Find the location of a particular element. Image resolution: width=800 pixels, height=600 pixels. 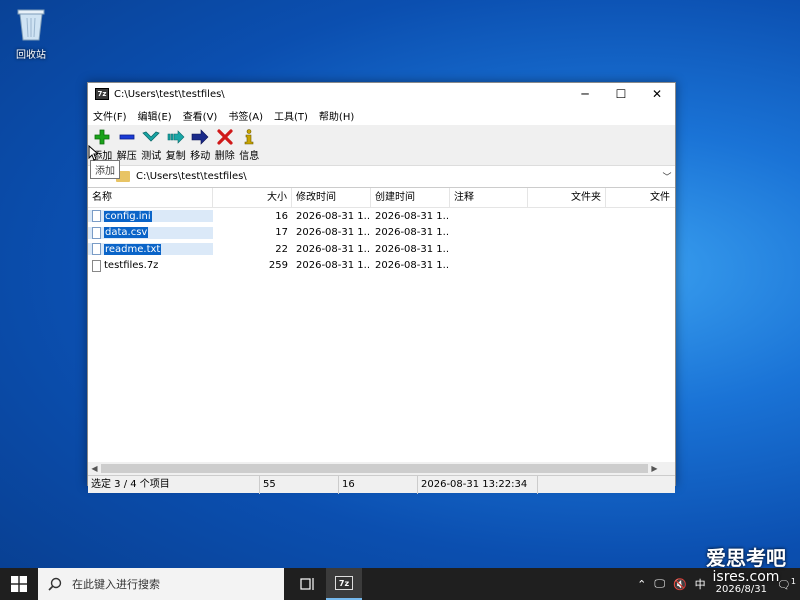

column-modified: 修改时间 is located at coordinates (331, 197).